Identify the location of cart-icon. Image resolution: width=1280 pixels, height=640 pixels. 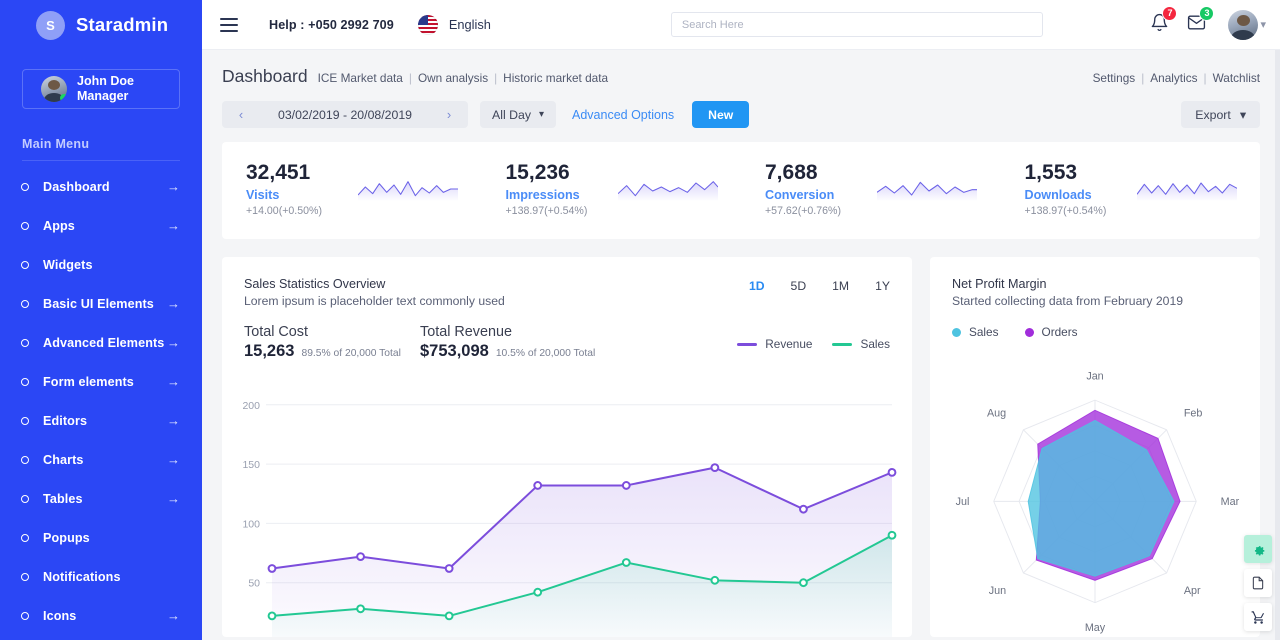
(1257, 617).